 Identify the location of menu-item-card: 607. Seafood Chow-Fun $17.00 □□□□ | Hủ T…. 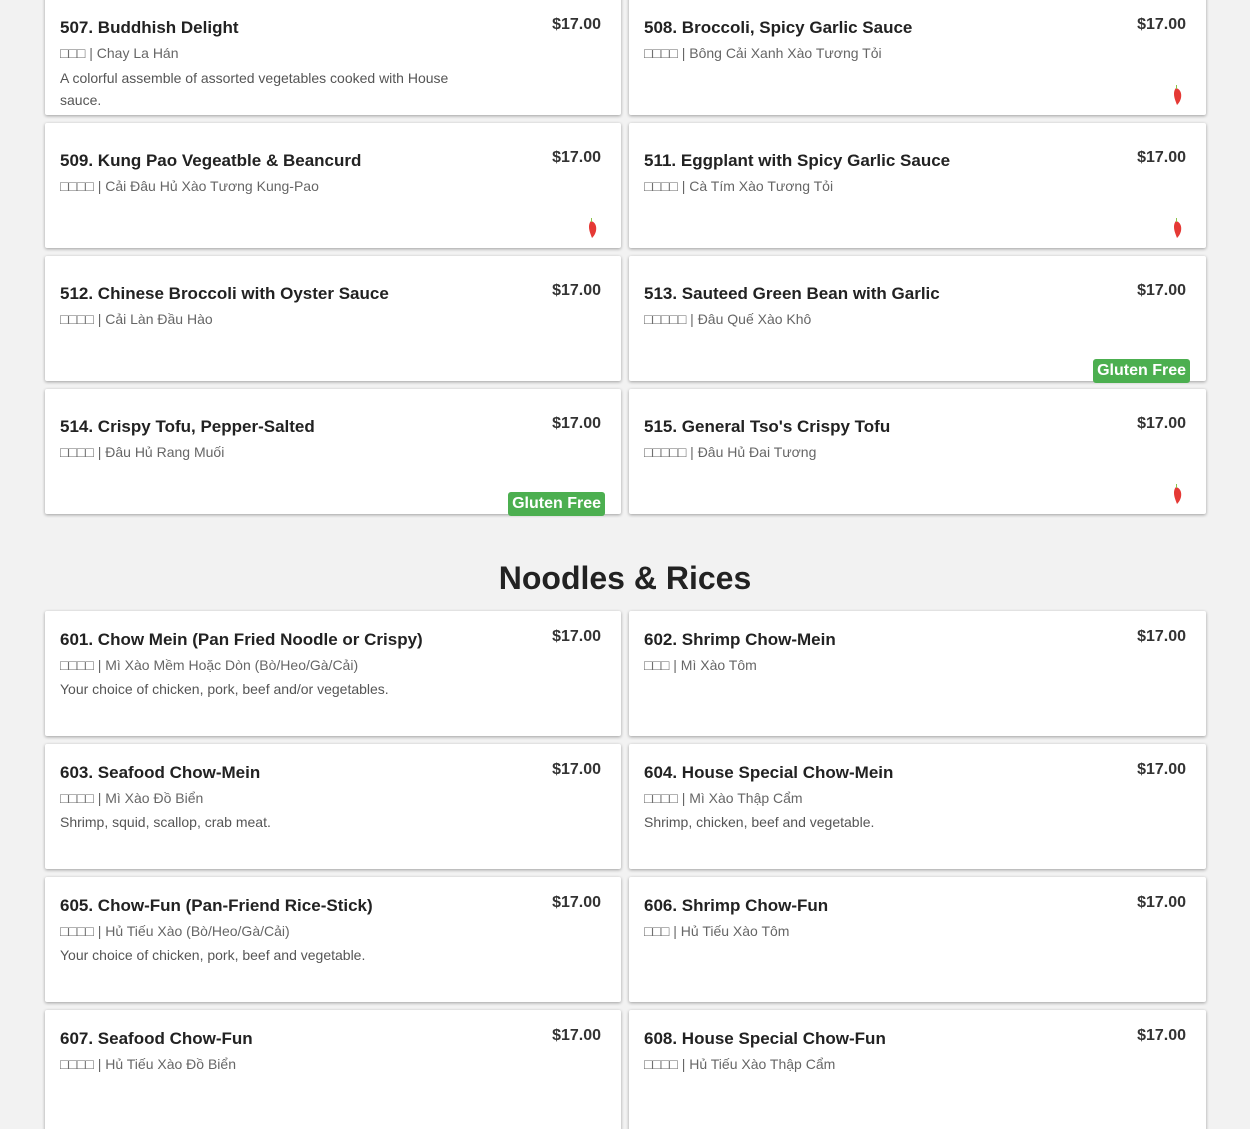
(333, 1069).